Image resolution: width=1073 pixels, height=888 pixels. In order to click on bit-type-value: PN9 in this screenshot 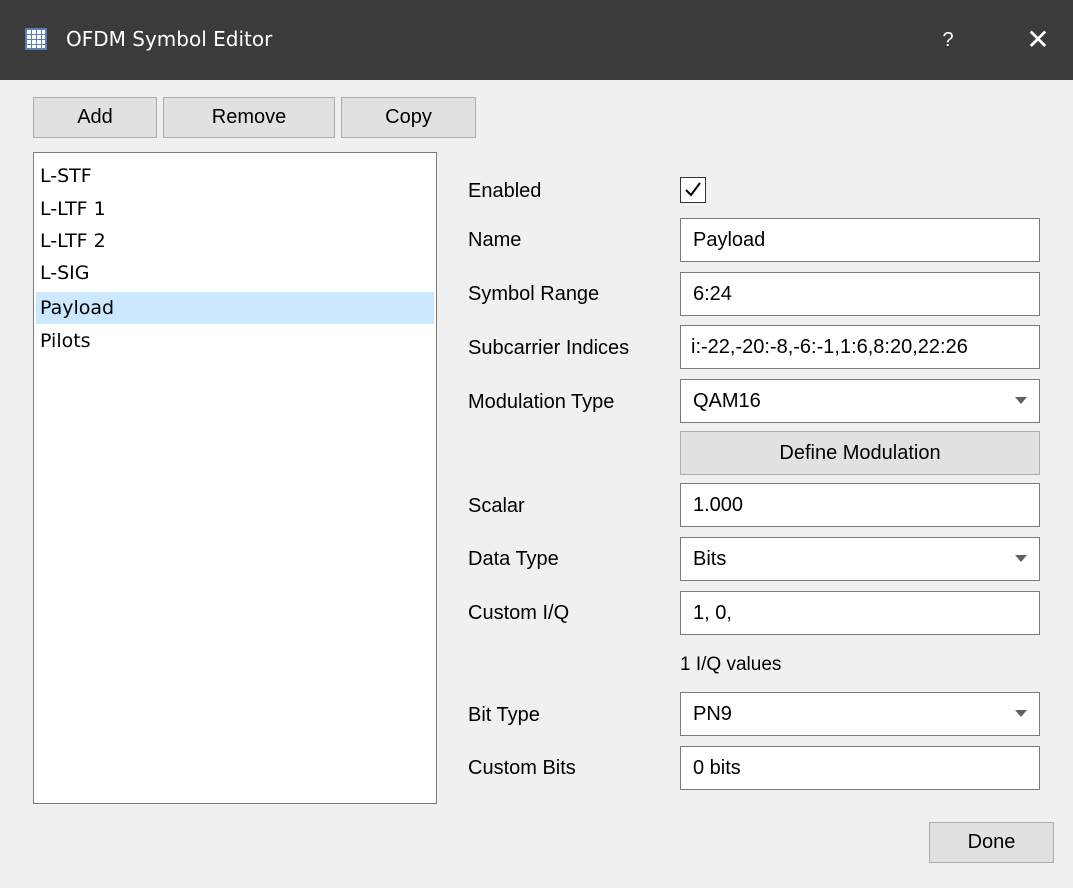, I will do `click(712, 714)`.